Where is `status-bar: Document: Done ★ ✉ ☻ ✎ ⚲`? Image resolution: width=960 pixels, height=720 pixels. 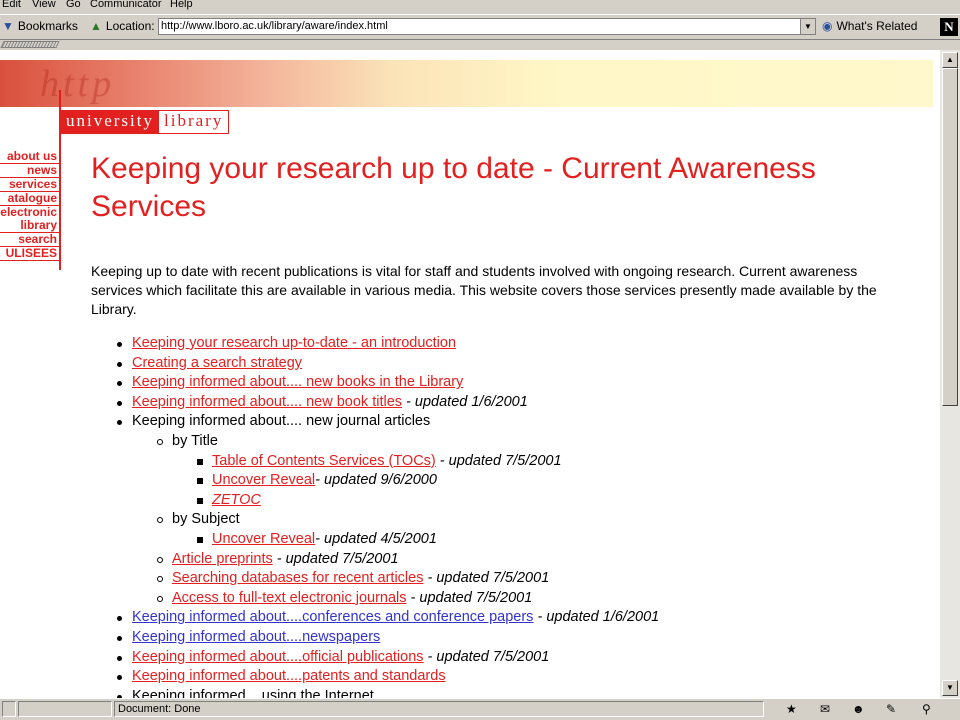
status-bar: Document: Done ★ ✉ ☻ ✎ ⚲ is located at coordinates (480, 709).